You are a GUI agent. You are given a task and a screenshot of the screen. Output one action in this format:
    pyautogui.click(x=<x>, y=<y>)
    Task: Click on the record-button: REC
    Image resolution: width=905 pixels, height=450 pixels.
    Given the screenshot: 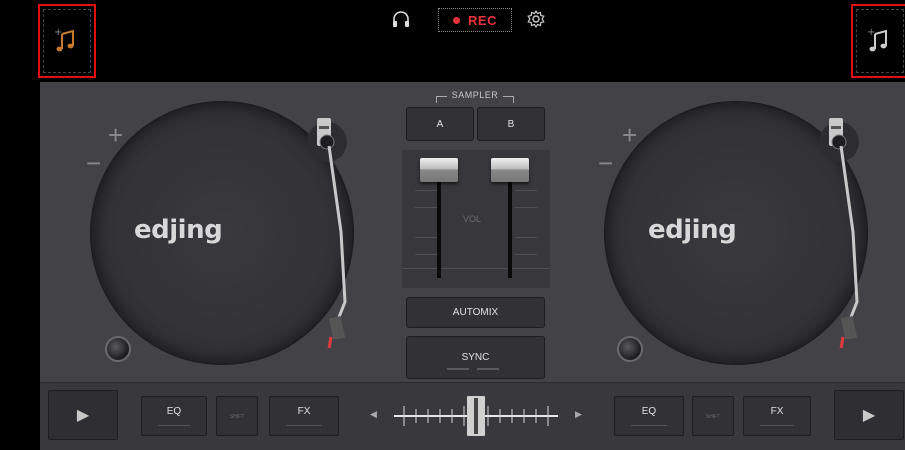 What is the action you would take?
    pyautogui.click(x=475, y=20)
    